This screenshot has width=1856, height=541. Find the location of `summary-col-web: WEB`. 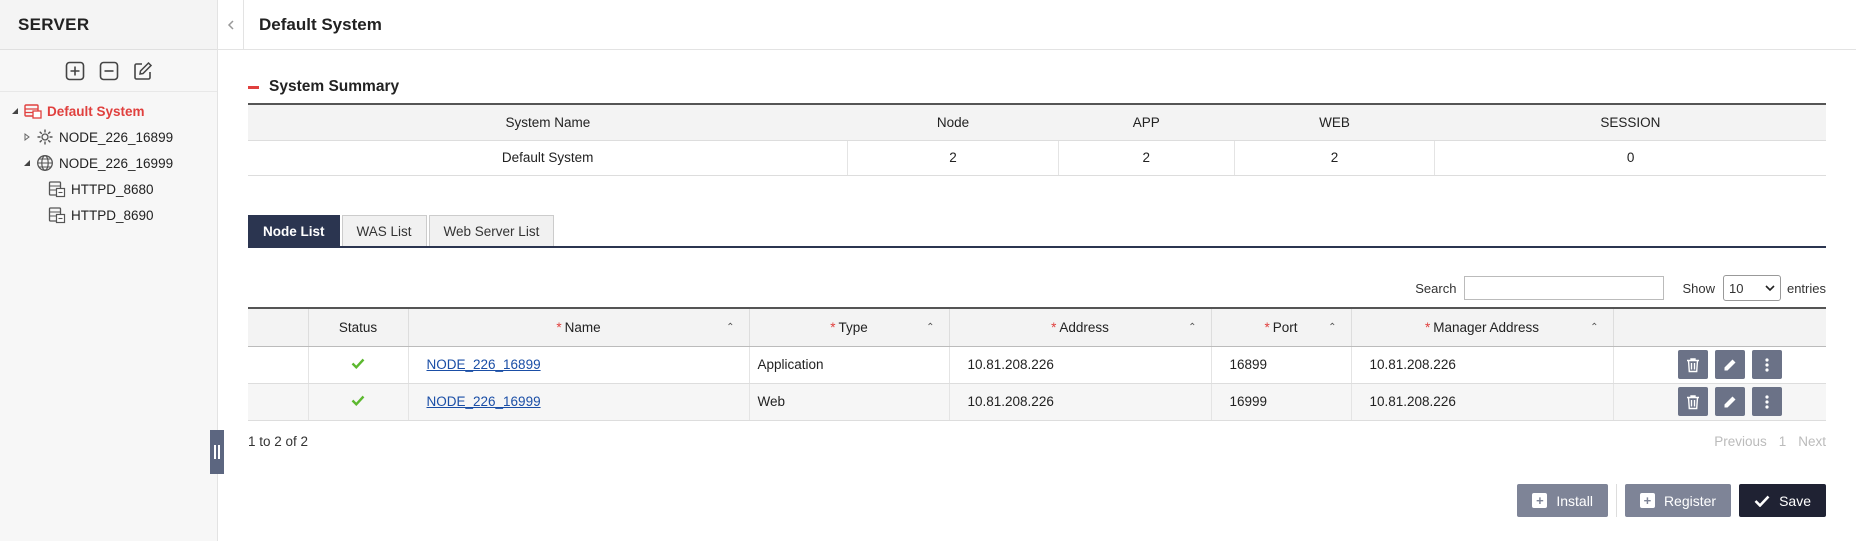

summary-col-web: WEB is located at coordinates (1334, 122).